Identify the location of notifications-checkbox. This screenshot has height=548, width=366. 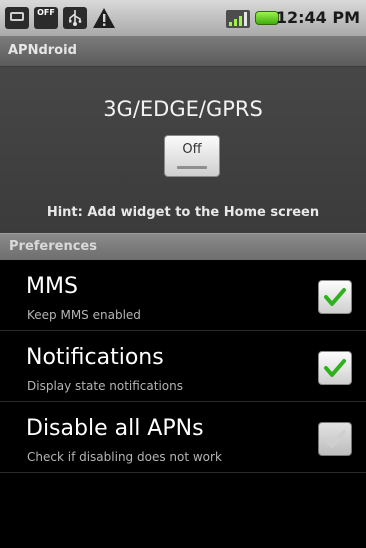
(335, 368).